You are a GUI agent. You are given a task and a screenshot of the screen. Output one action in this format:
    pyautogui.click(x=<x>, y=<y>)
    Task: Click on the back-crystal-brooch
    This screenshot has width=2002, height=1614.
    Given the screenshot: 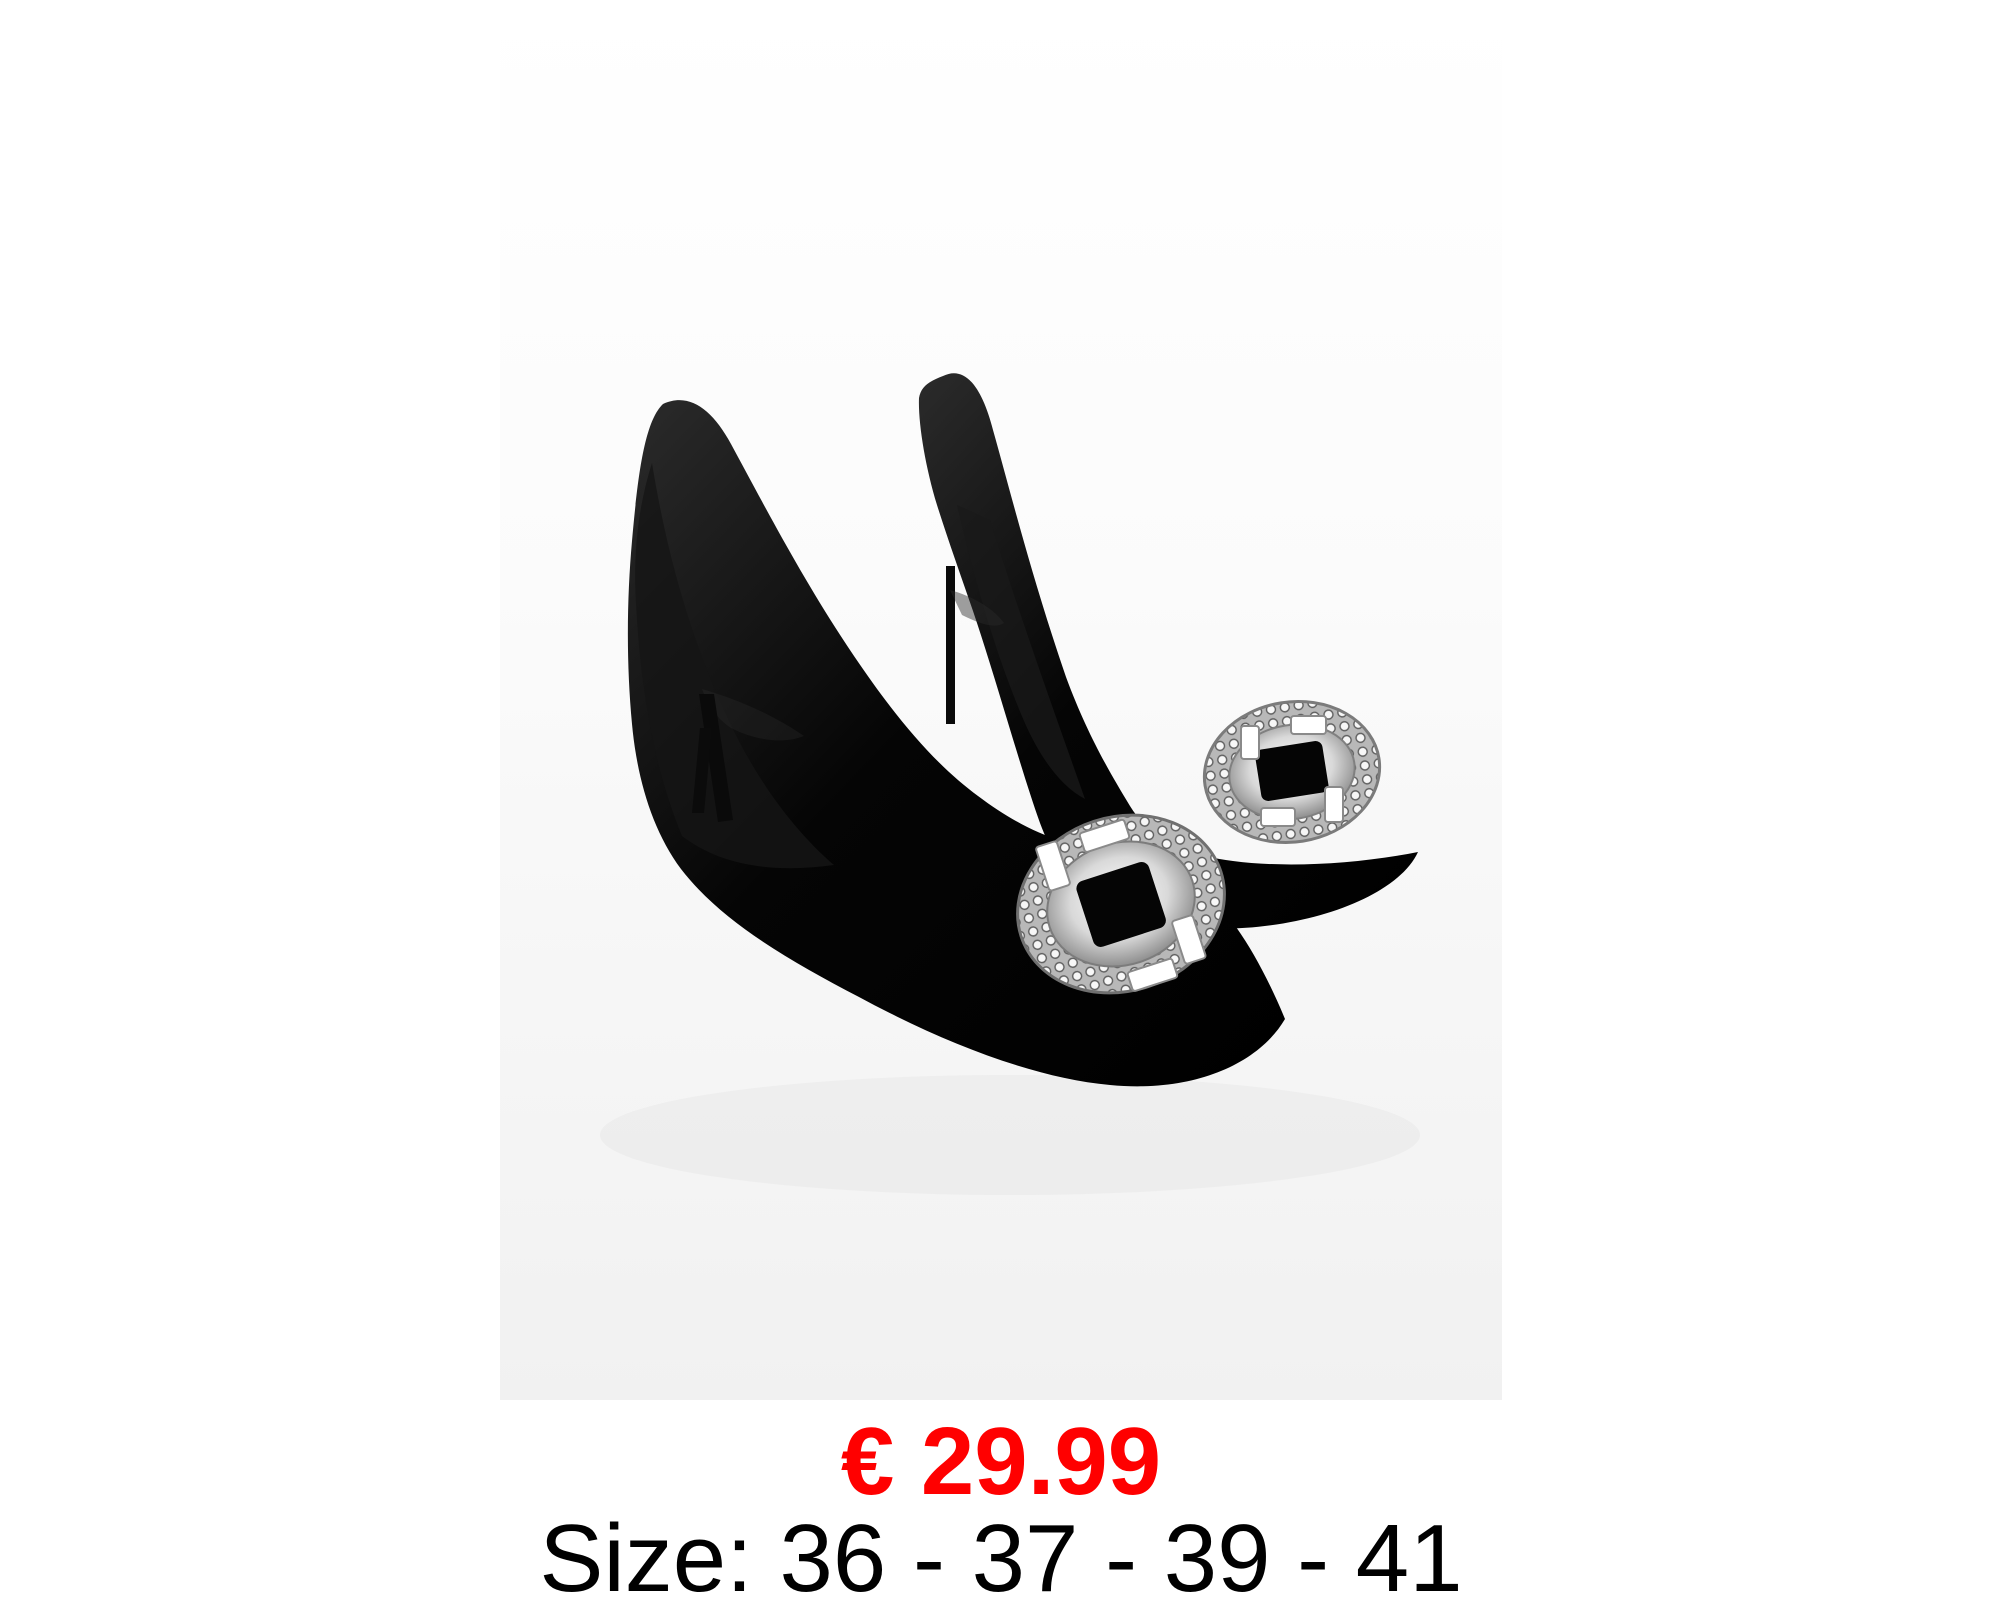 What is the action you would take?
    pyautogui.click(x=1292, y=772)
    